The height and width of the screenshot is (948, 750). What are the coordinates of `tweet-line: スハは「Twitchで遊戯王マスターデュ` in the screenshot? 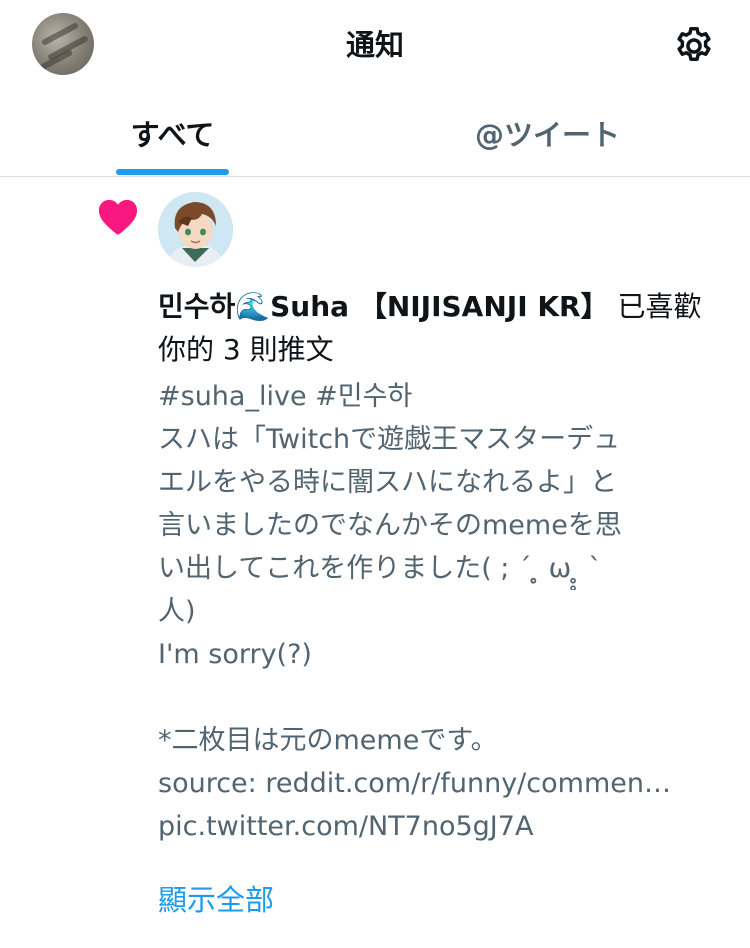 It's located at (389, 439).